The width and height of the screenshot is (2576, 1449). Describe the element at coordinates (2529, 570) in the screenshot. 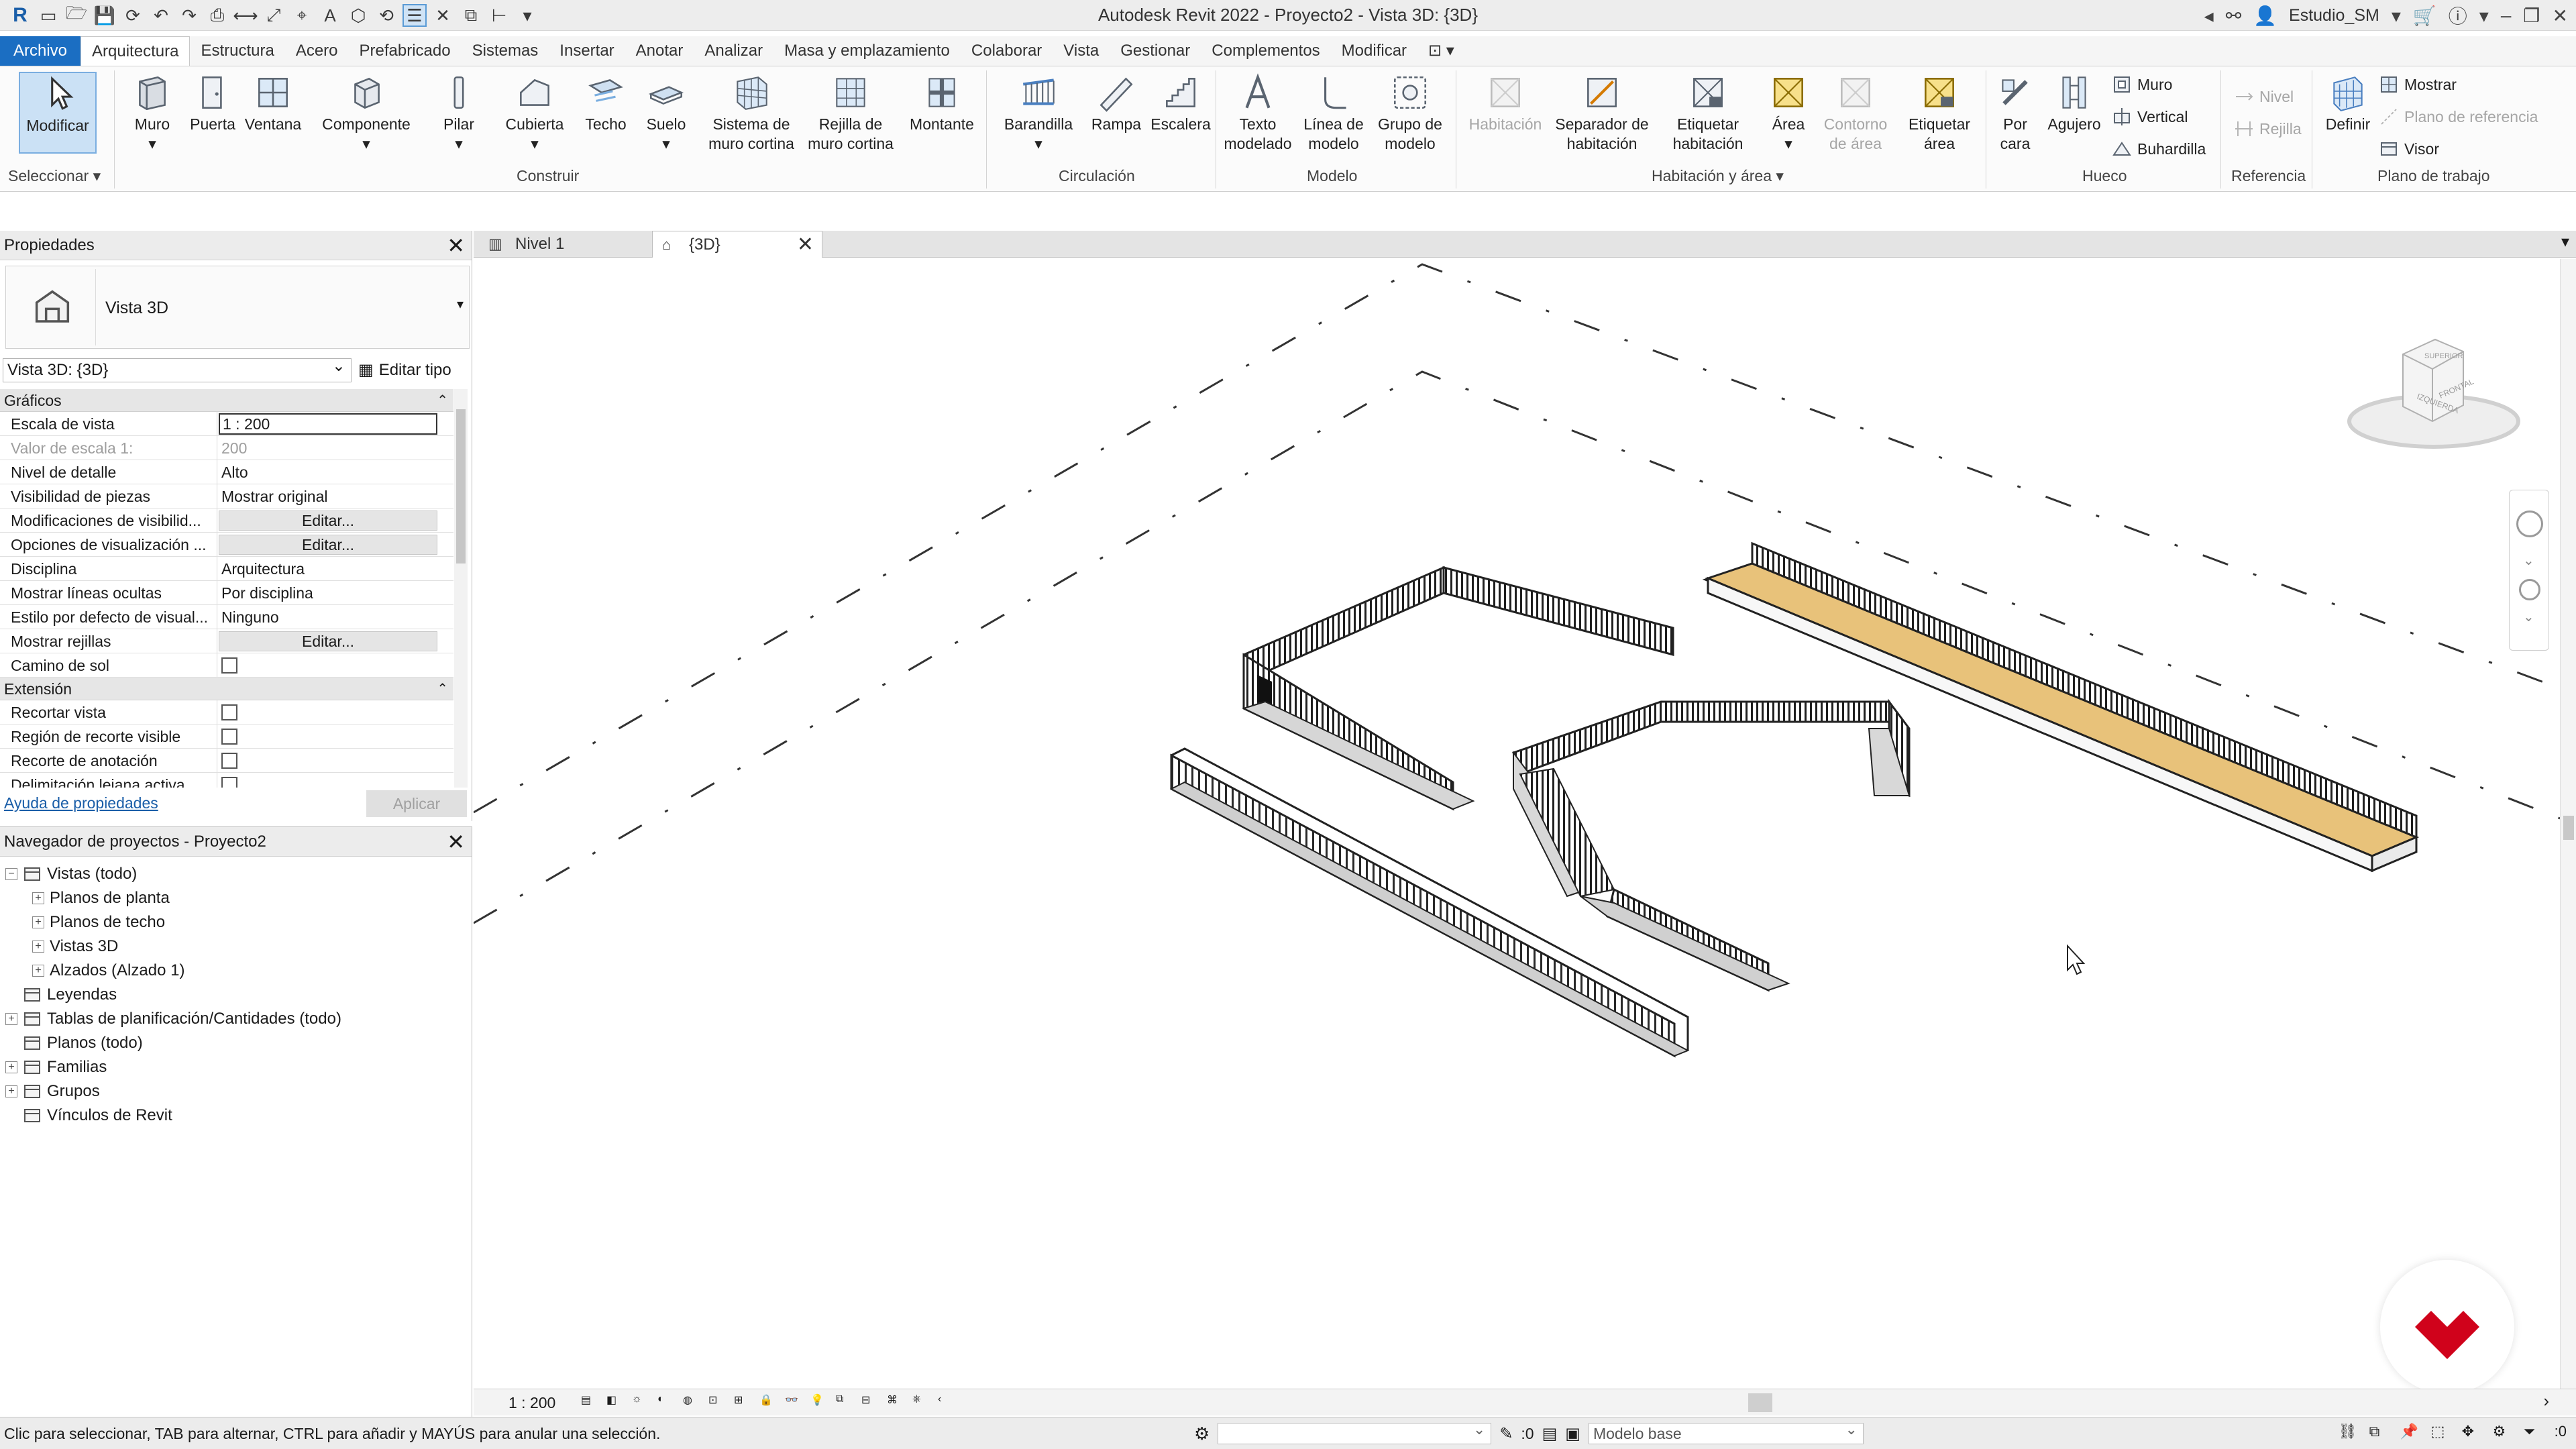

I see `navigation-bar: ⌄ ⌄` at that location.